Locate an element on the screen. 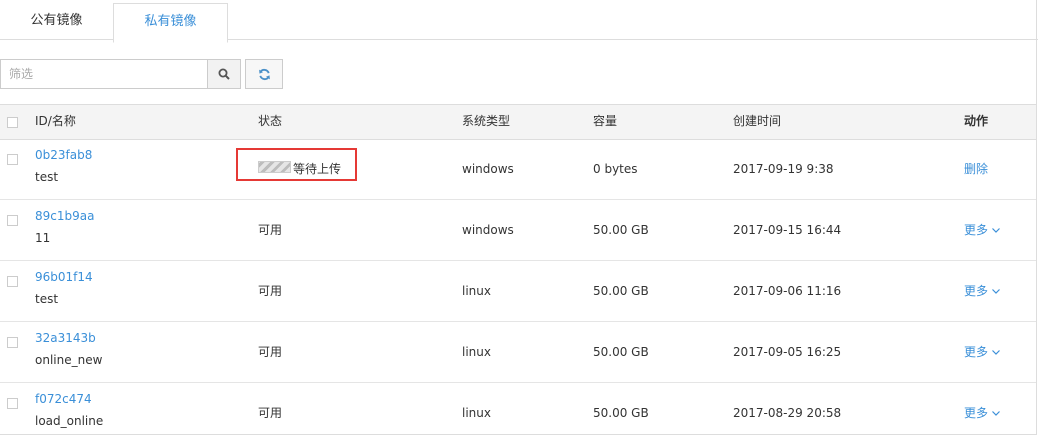 This screenshot has width=1038, height=443. capacity: 0 bytes is located at coordinates (615, 169).